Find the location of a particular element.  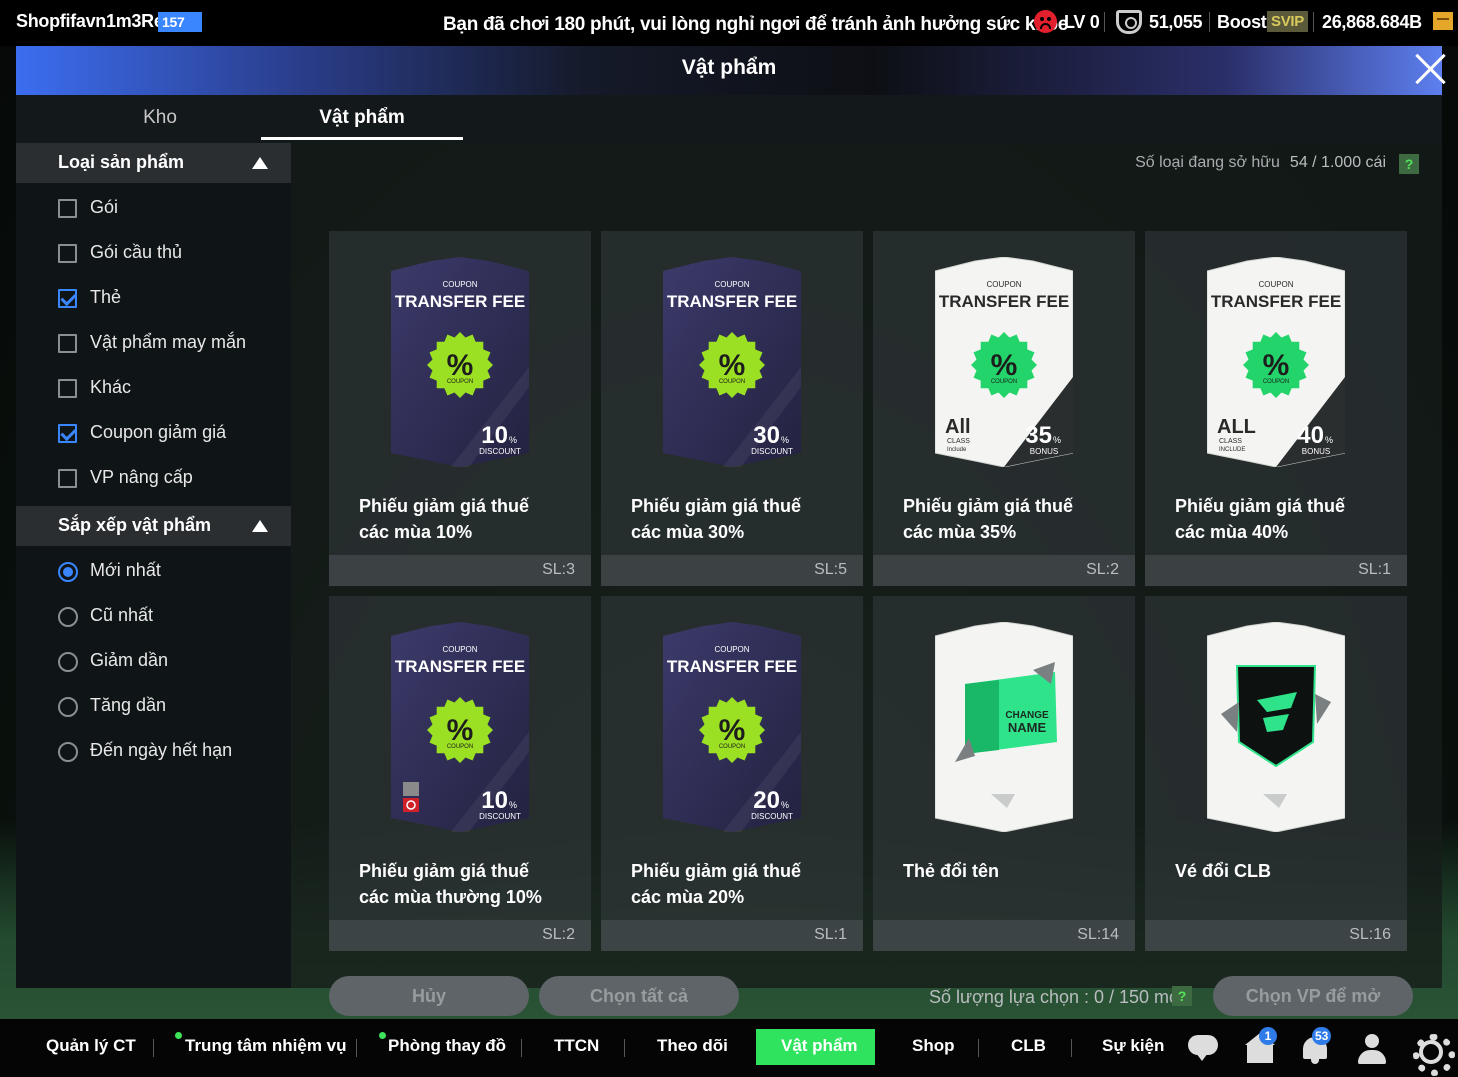

item-art: COUPON TRANSFER FEE% COUPON 10% DISCOUNT is located at coordinates (460, 727).